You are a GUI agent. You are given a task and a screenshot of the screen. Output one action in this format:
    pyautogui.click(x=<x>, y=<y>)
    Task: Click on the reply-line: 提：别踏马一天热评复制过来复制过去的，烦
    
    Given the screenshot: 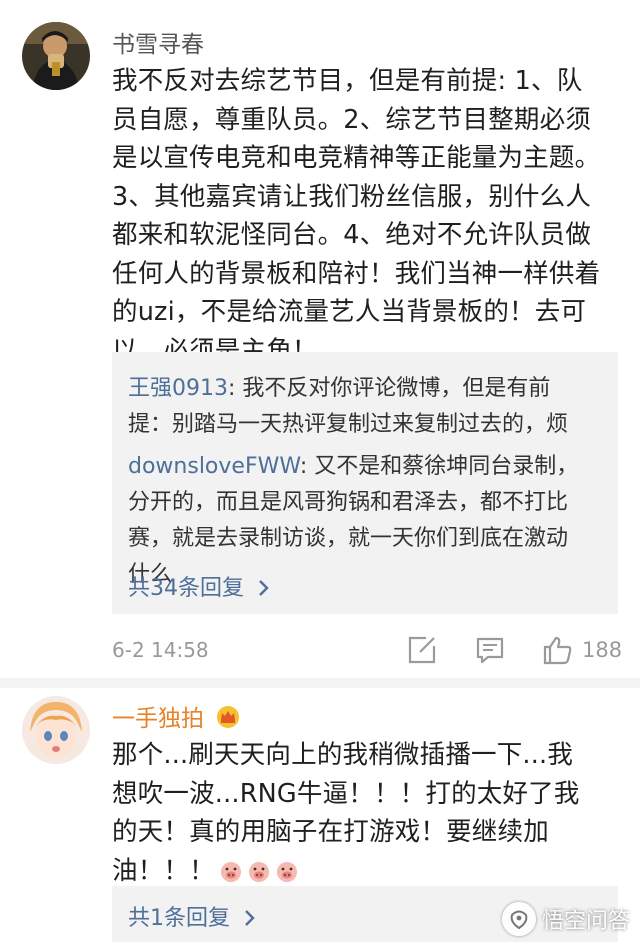 What is the action you would take?
    pyautogui.click(x=348, y=424)
    